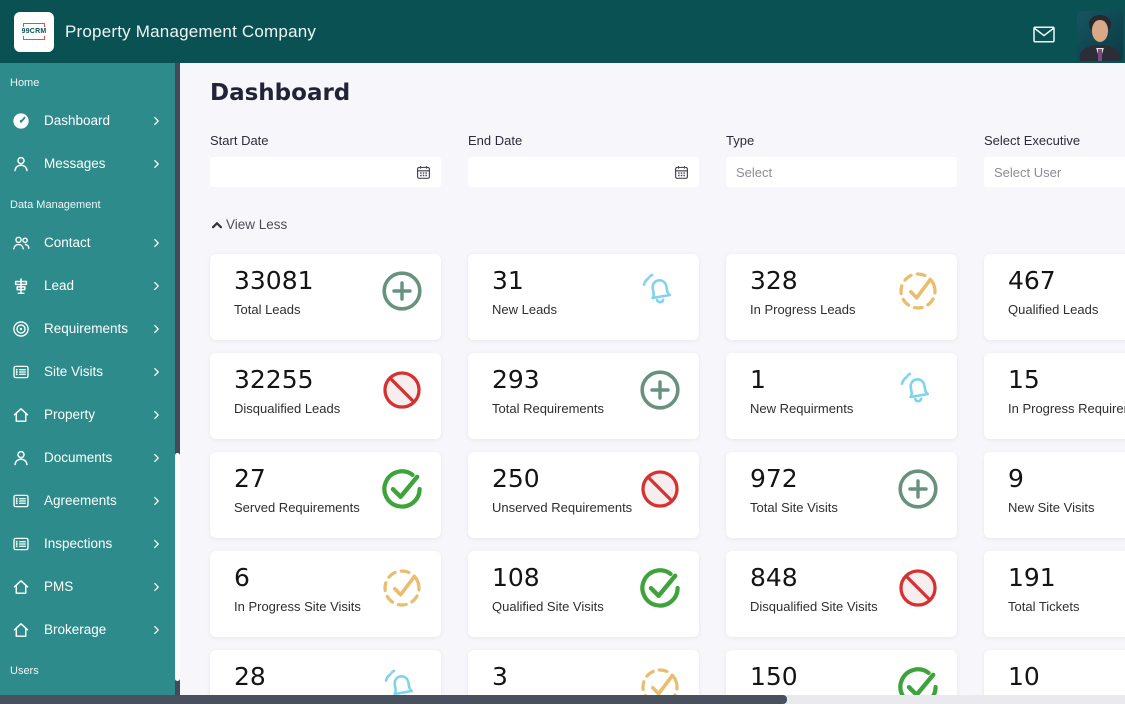 Image resolution: width=1125 pixels, height=704 pixels. I want to click on stat-value: 191, so click(1032, 577).